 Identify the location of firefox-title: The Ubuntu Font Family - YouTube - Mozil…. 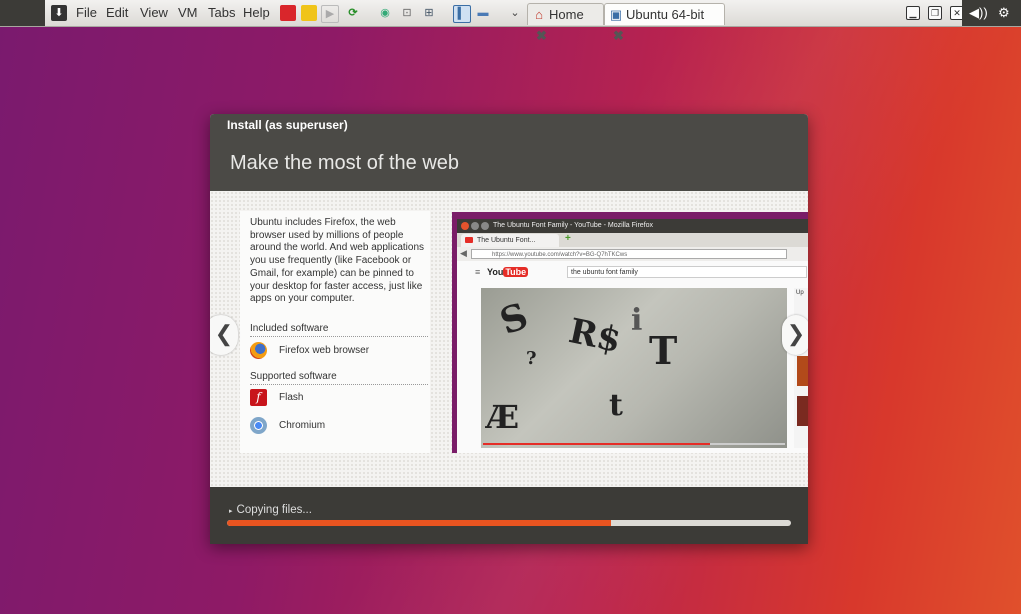
(573, 225).